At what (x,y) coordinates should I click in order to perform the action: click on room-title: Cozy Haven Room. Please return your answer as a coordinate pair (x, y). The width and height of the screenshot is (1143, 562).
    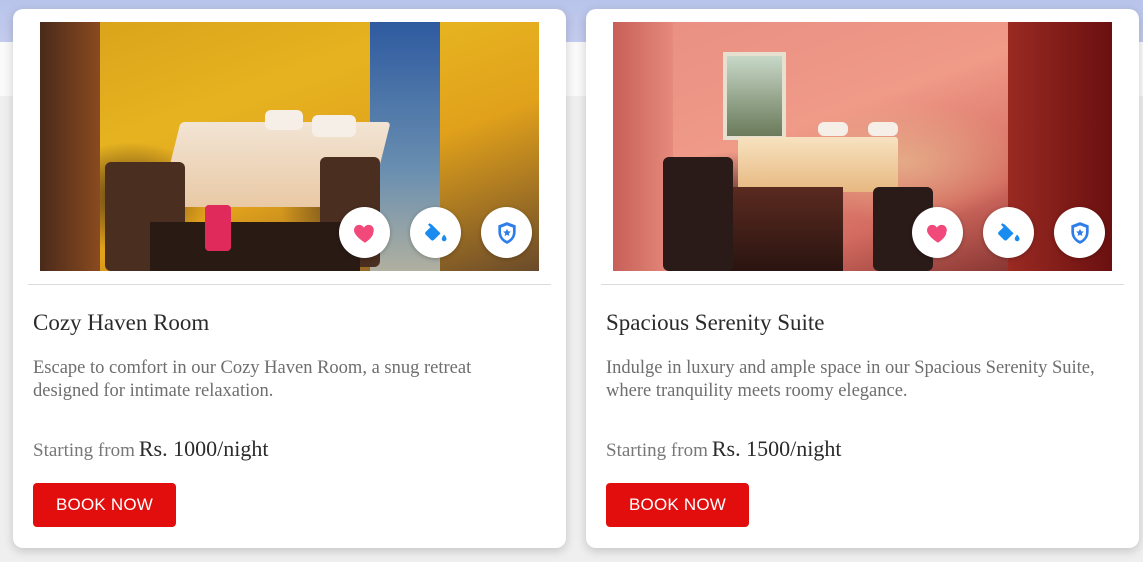
    Looking at the image, I should click on (121, 322).